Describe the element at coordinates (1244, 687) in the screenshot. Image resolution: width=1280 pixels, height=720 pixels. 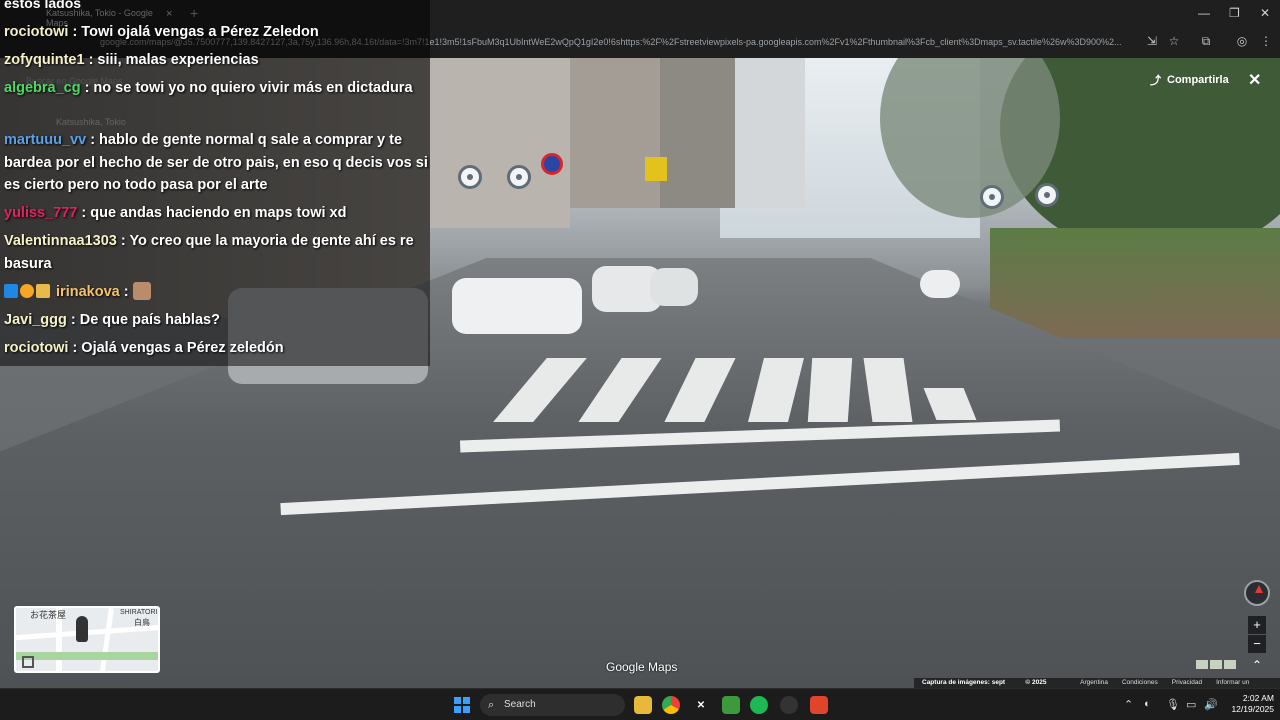
I see `report-link: Informar un problema` at that location.